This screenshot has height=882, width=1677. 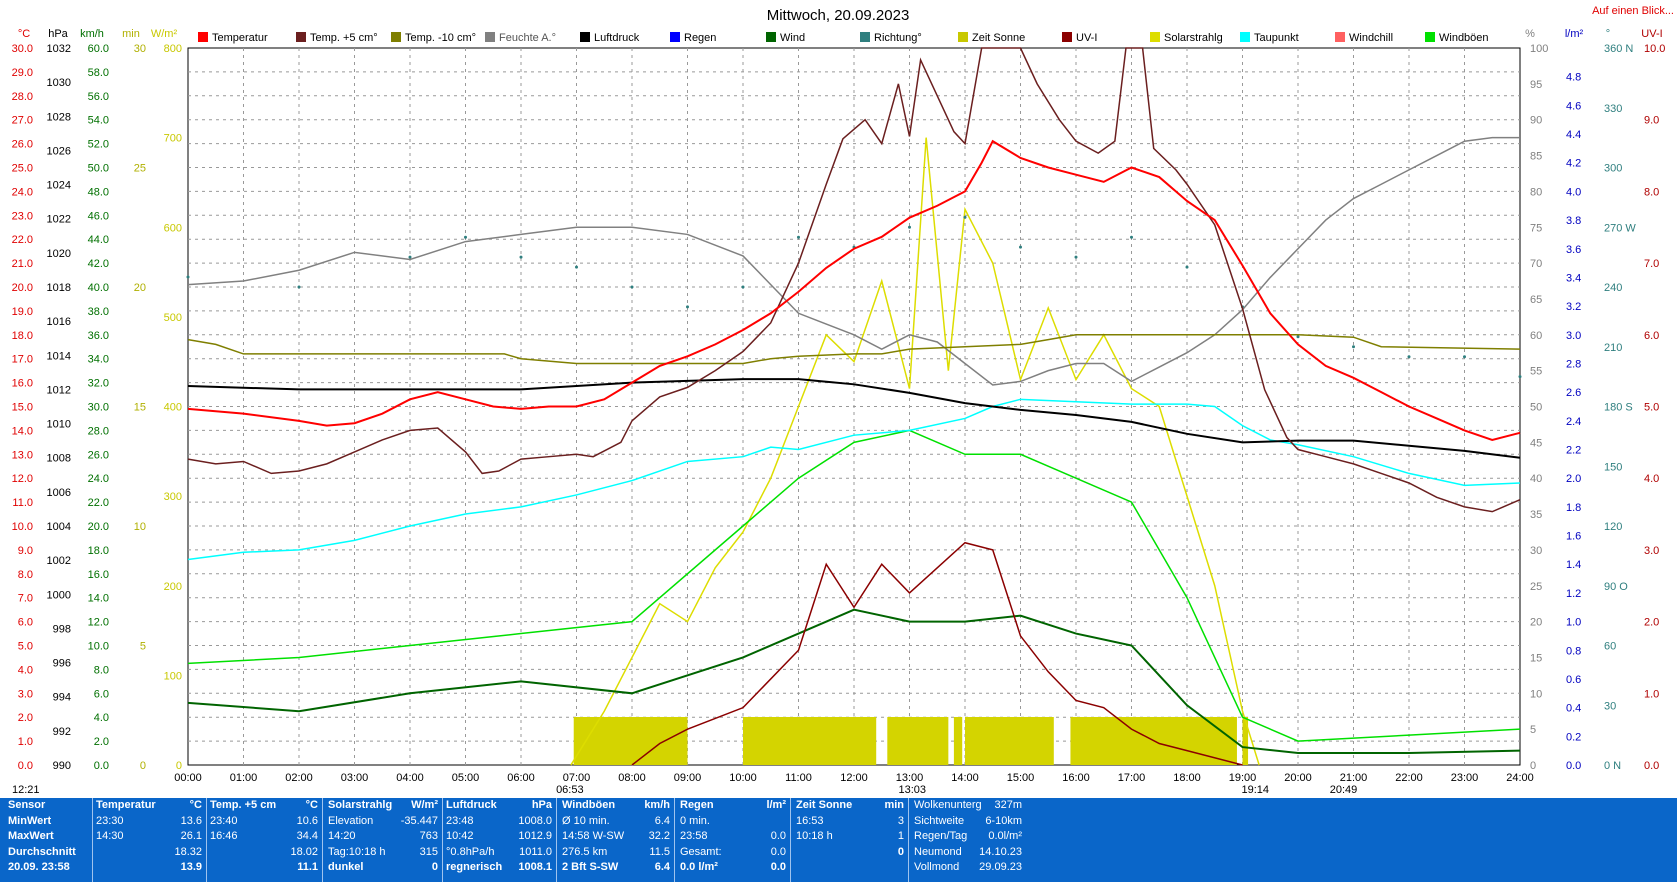 What do you see at coordinates (98, 264) in the screenshot?
I see `kmh-tick-label: 42.0` at bounding box center [98, 264].